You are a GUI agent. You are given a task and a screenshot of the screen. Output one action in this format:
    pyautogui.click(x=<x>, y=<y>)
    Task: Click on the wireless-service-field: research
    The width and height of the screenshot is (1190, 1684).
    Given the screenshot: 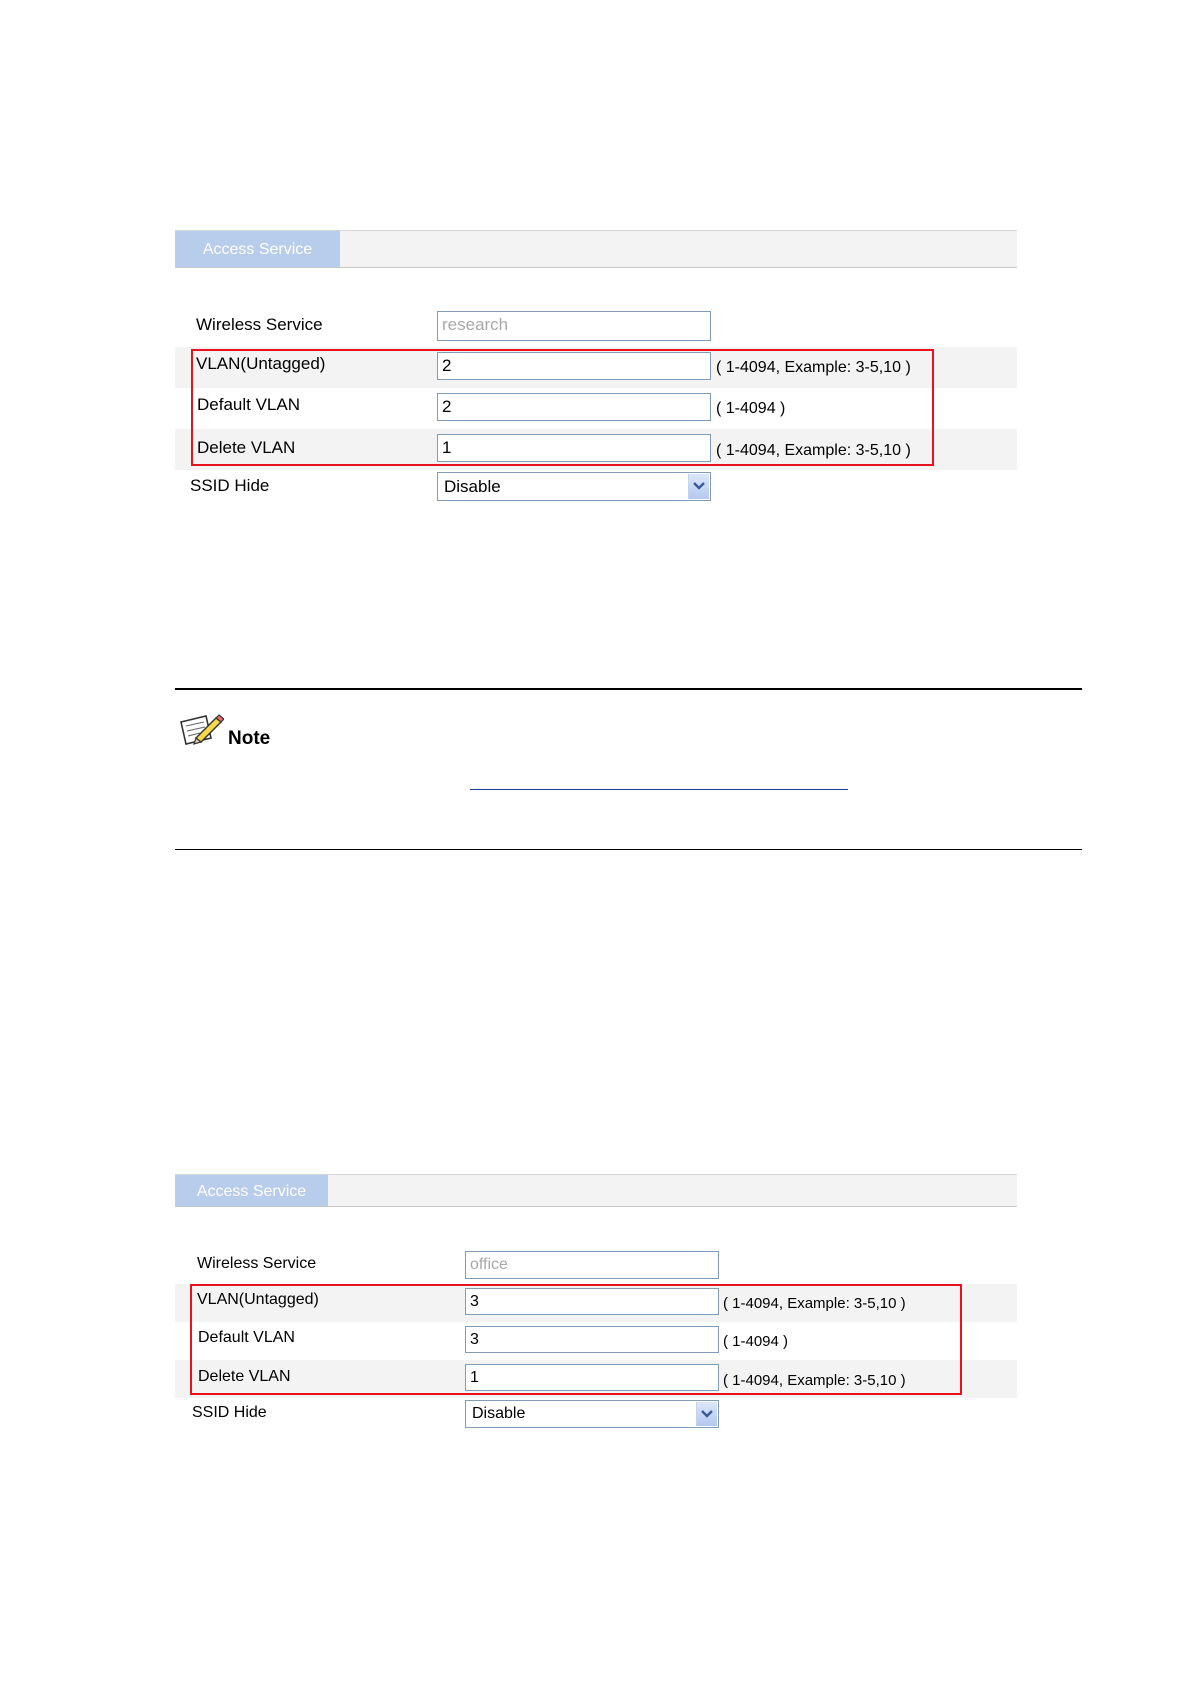 What is the action you would take?
    pyautogui.click(x=574, y=326)
    